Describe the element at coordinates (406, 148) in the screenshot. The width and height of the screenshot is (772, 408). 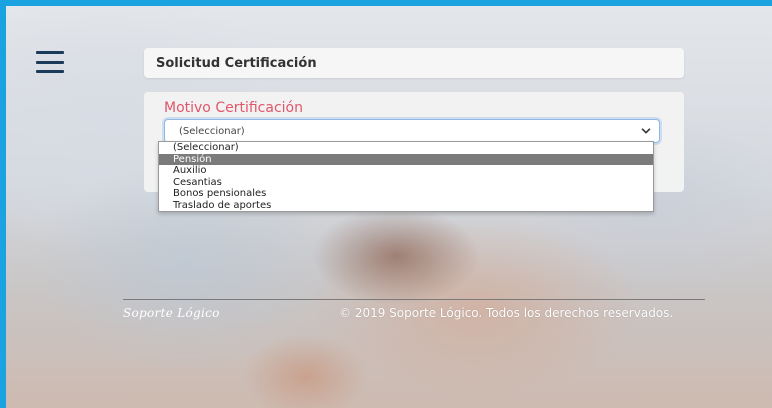
I see `dropdown-option: (Seleccionar)` at that location.